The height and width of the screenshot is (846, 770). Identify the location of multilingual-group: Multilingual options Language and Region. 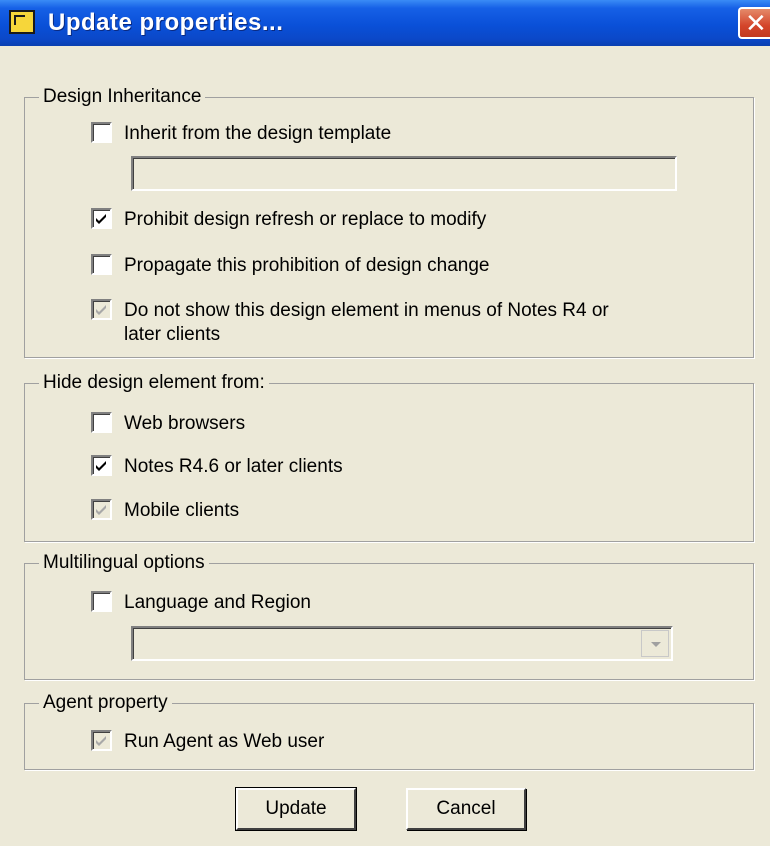
(389, 616).